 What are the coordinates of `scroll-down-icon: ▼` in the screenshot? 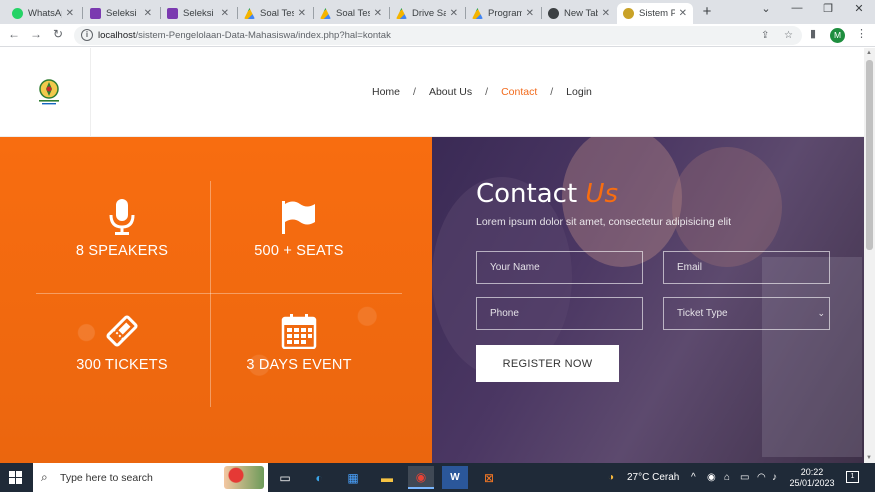 It's located at (869, 458).